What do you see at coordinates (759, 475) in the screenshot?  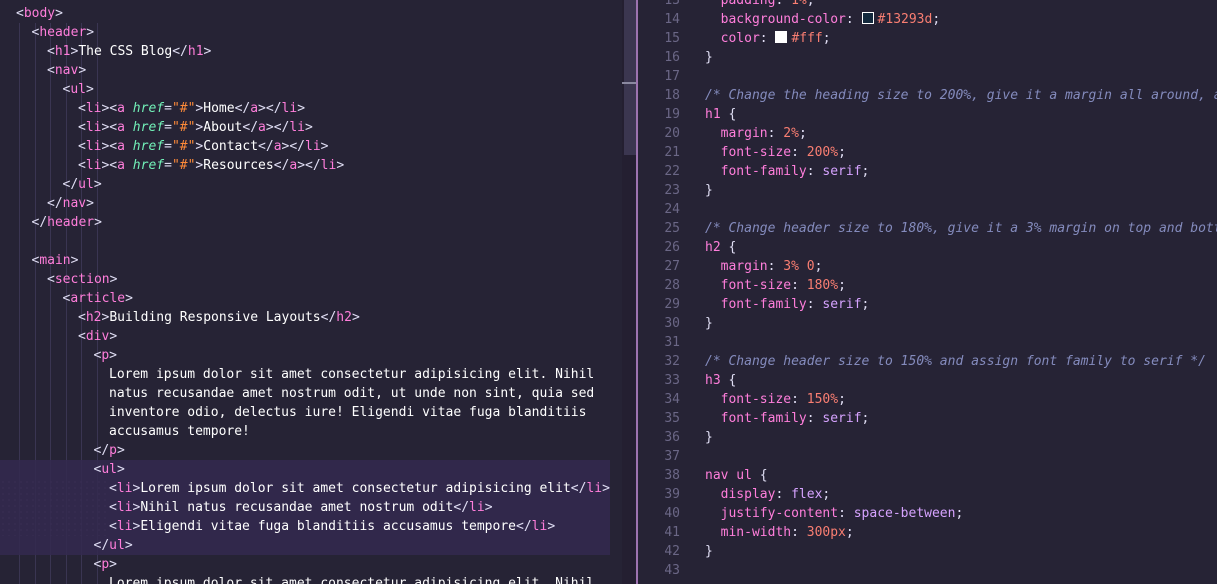 I see `code-token: {` at bounding box center [759, 475].